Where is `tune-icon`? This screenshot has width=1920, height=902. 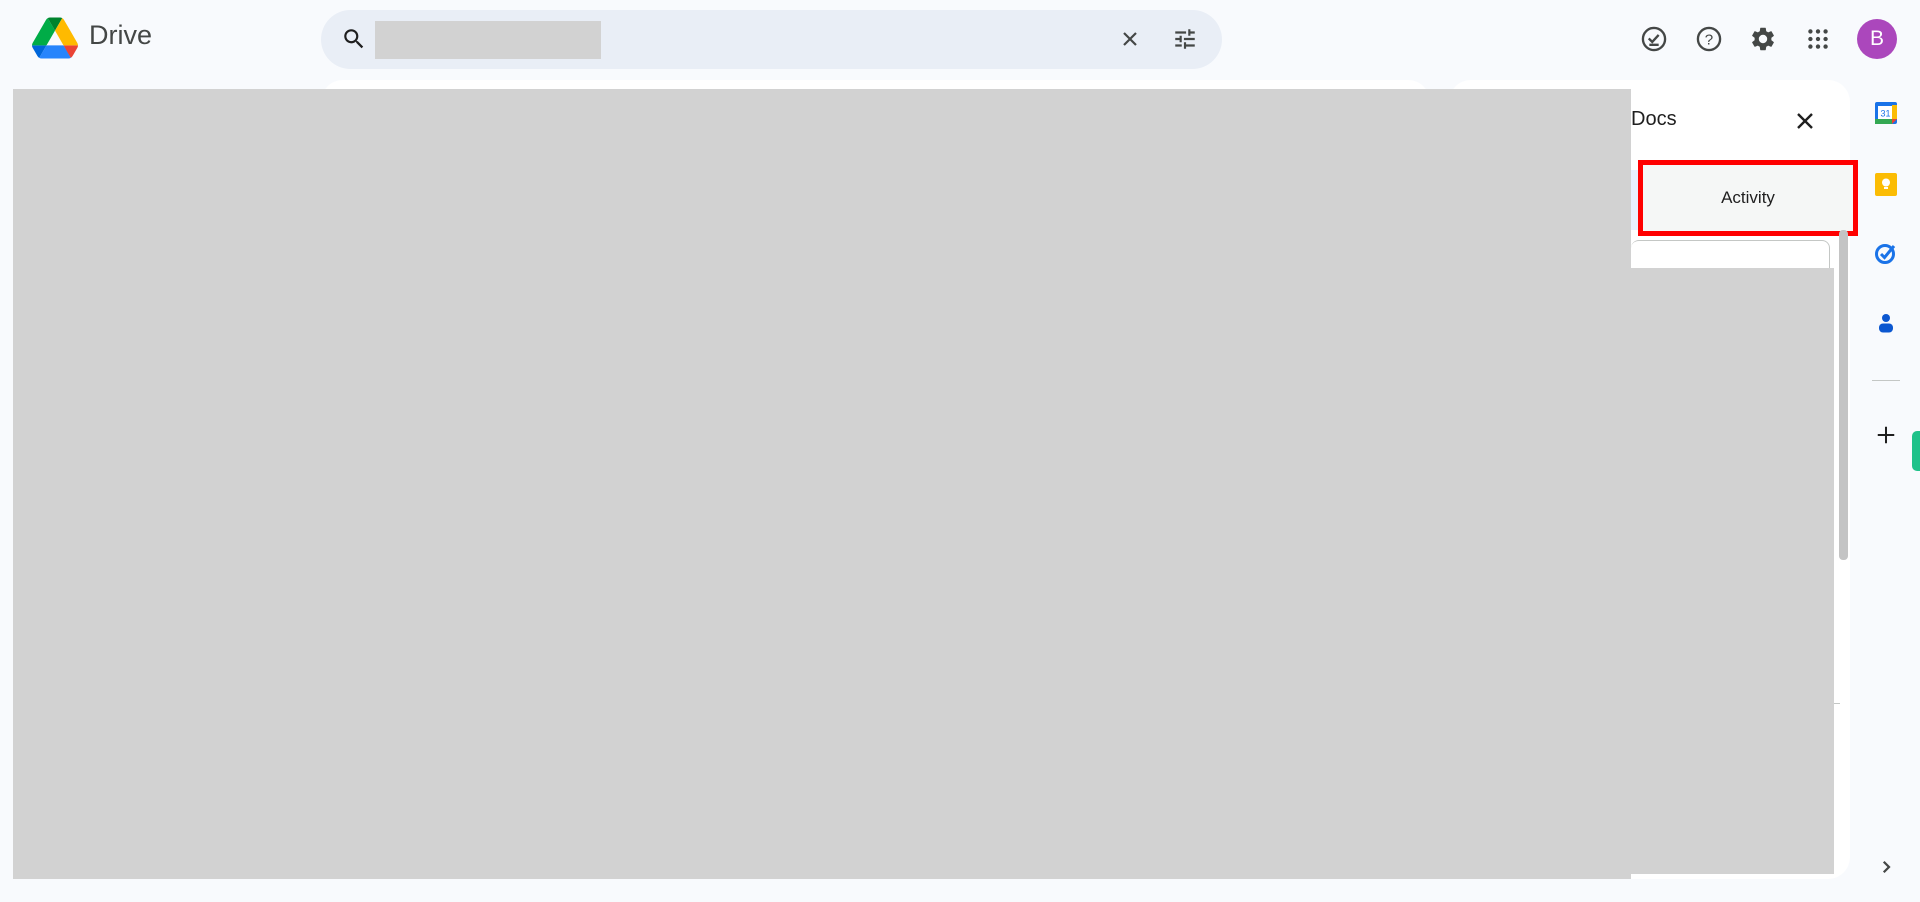 tune-icon is located at coordinates (1185, 39).